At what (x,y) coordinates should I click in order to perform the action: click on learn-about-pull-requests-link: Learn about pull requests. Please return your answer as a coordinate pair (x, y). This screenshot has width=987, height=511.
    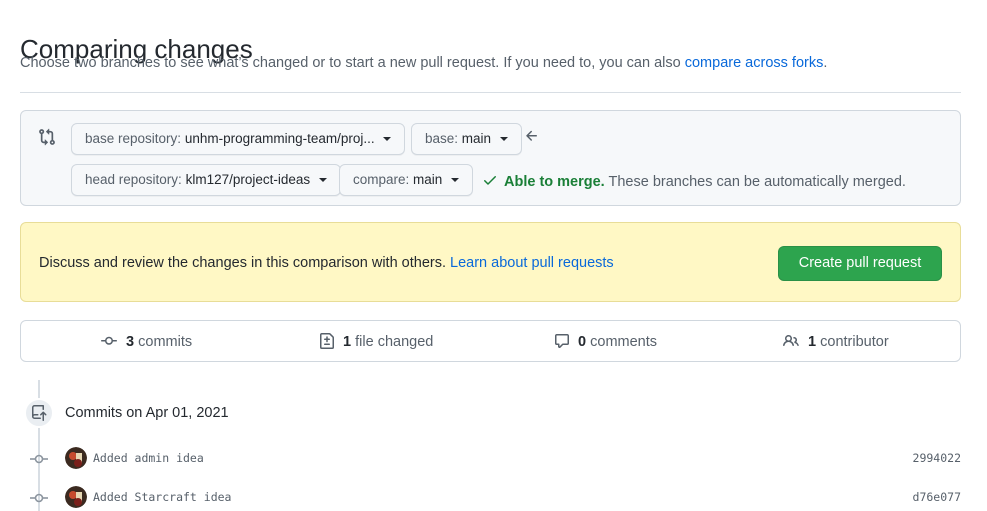
    Looking at the image, I should click on (532, 263).